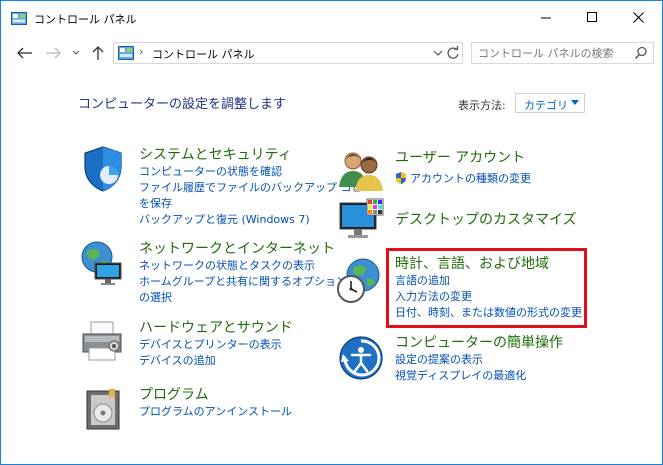  Describe the element at coordinates (546, 105) in the screenshot. I see `view-by-value: カテゴリ` at that location.